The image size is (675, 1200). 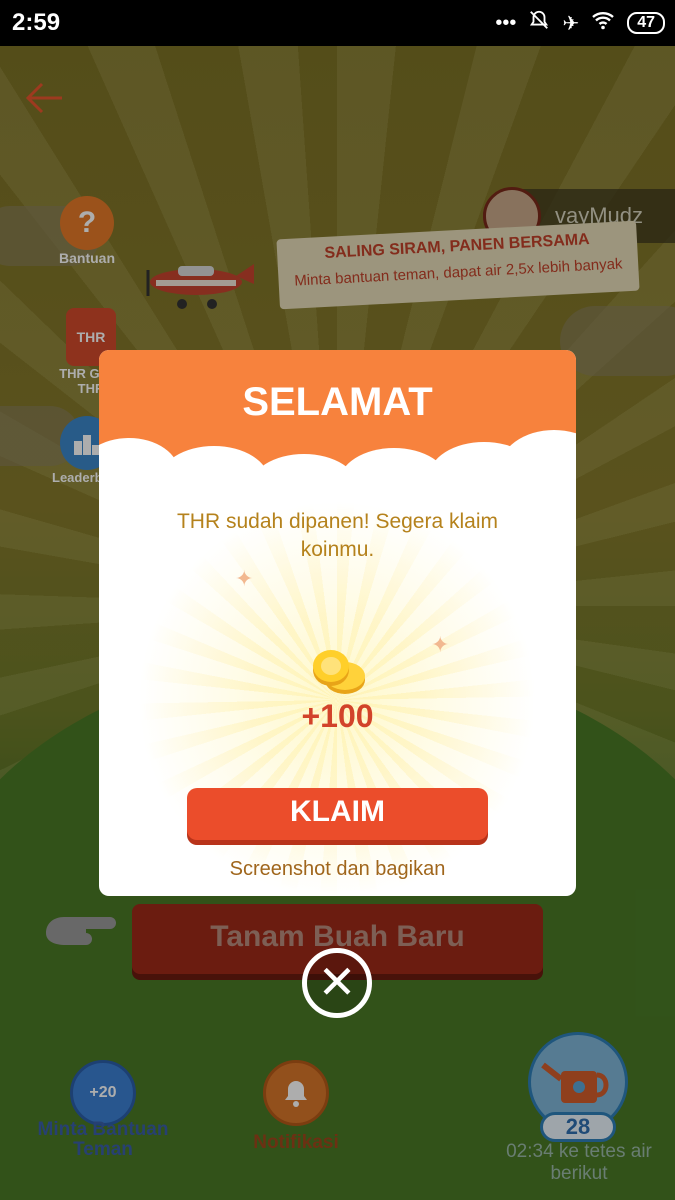 What do you see at coordinates (337, 402) in the screenshot?
I see `modal-title: SELAMAT` at bounding box center [337, 402].